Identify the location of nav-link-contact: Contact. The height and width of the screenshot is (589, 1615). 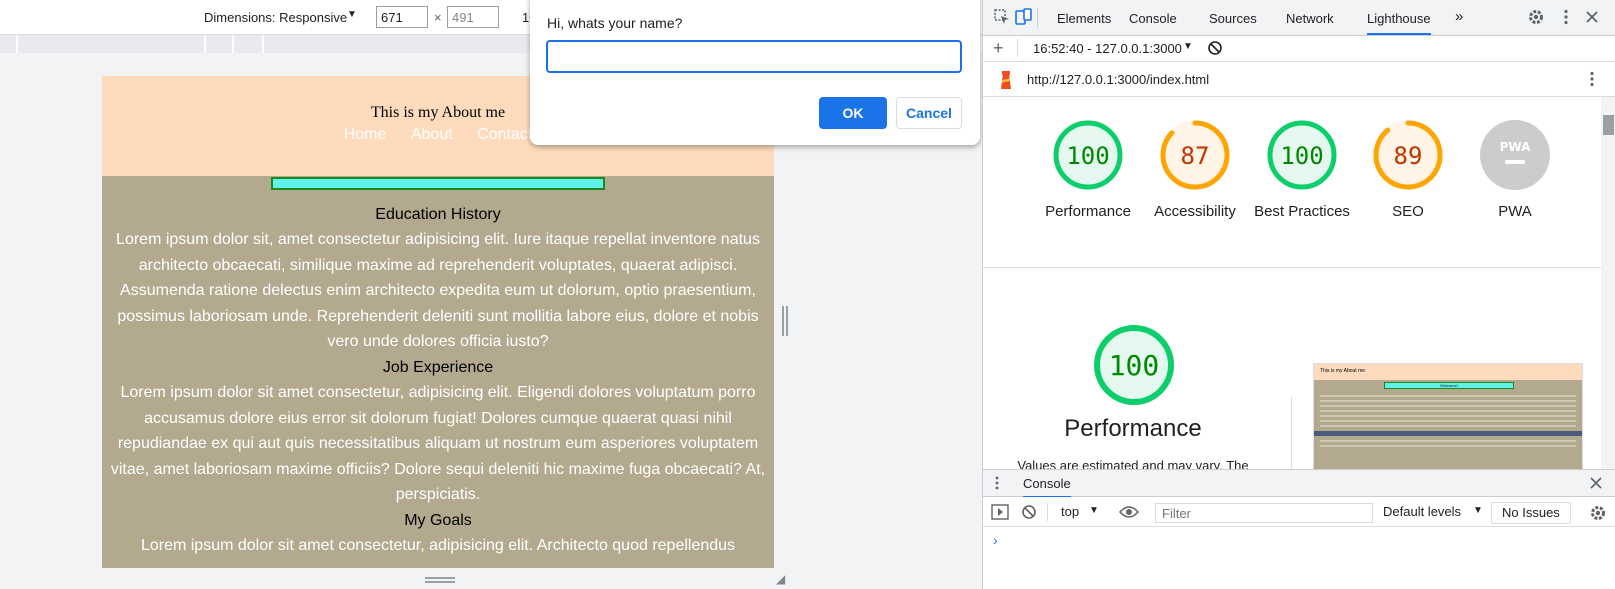
(504, 134).